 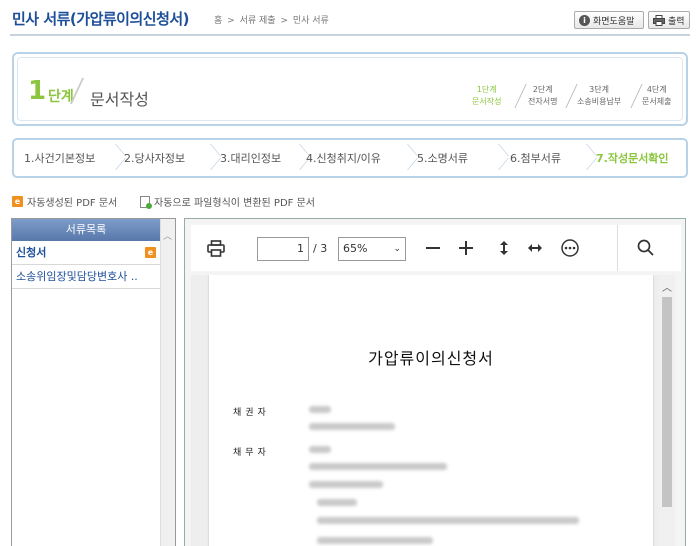 I want to click on mini-step-sub: 전자서명, so click(x=543, y=101).